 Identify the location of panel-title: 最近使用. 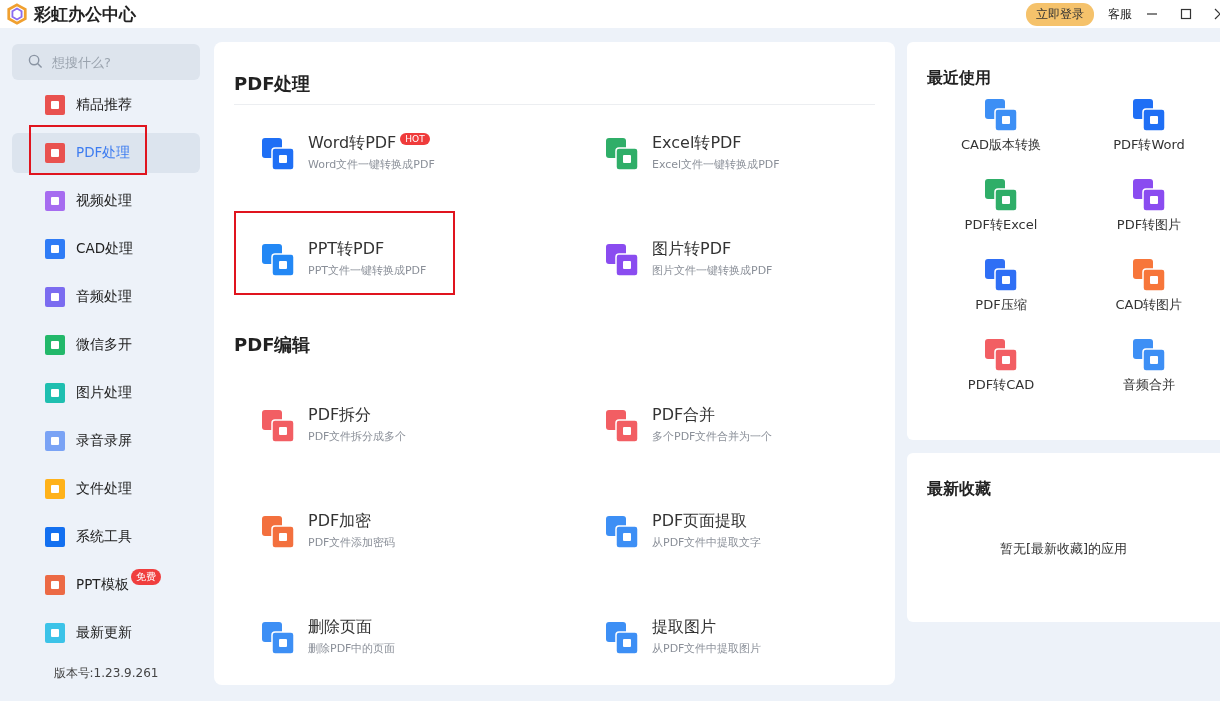
(959, 78).